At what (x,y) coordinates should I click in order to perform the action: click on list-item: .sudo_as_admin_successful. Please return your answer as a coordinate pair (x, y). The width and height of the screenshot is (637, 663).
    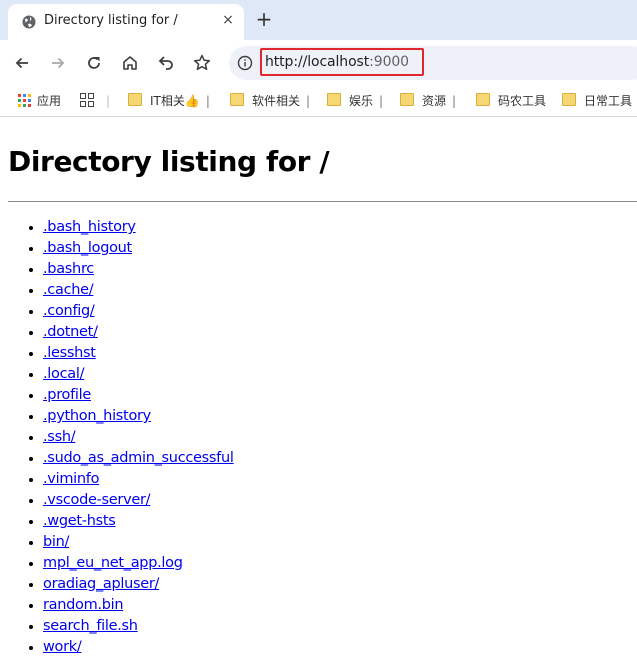
    Looking at the image, I should click on (138, 458).